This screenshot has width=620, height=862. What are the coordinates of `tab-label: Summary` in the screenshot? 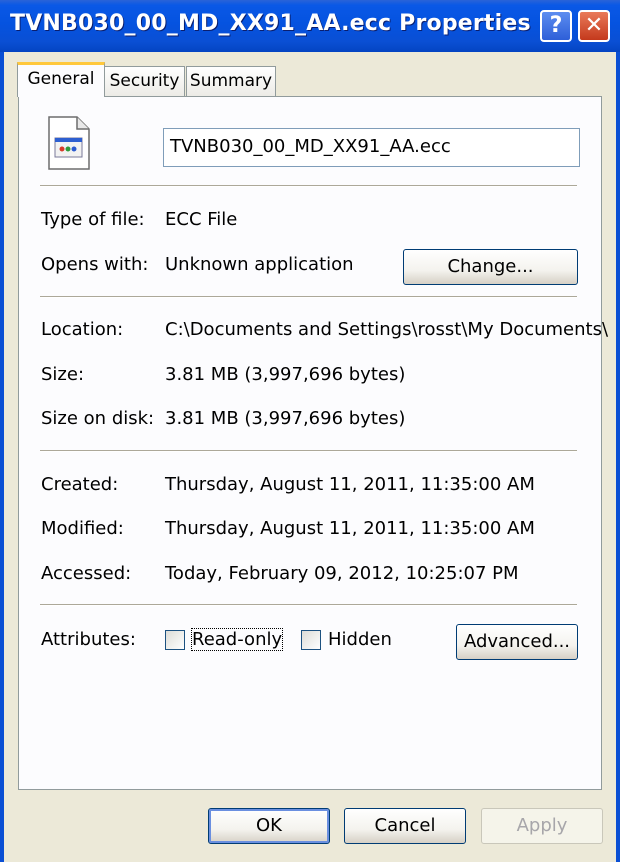 It's located at (231, 81).